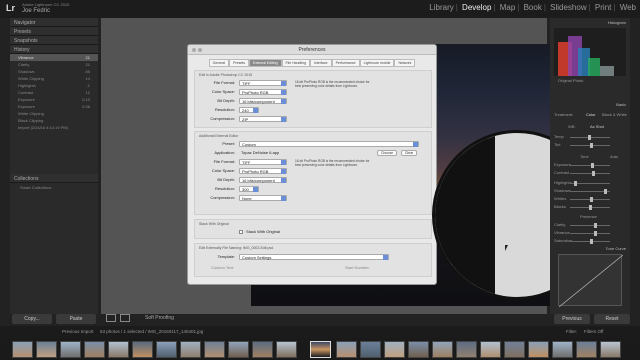 The width and height of the screenshot is (640, 360). What do you see at coordinates (54, 92) in the screenshot?
I see `history-item: Contrast 12` at bounding box center [54, 92].